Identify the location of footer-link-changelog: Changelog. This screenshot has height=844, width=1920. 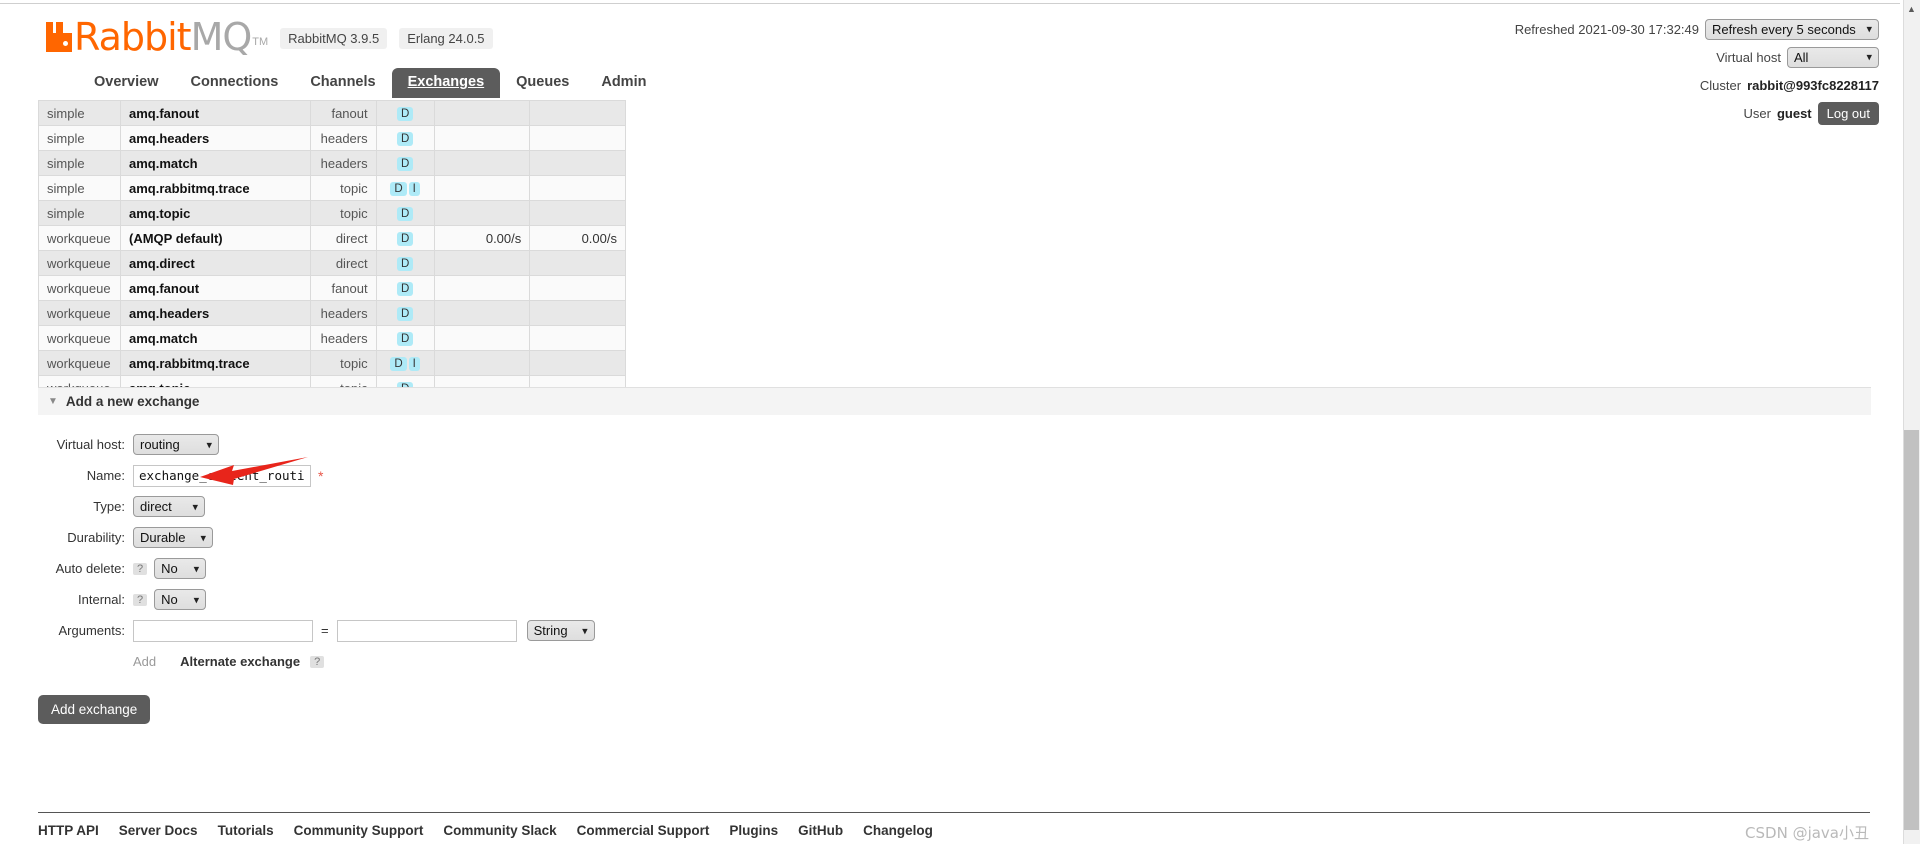
(898, 830).